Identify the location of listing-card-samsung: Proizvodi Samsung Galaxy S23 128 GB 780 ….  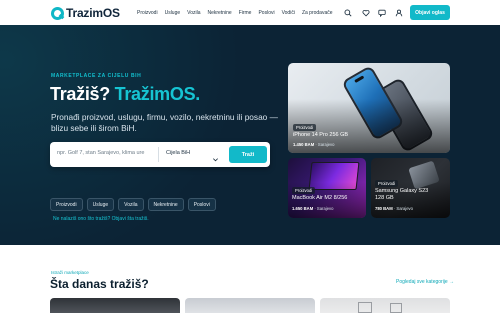
(410, 188).